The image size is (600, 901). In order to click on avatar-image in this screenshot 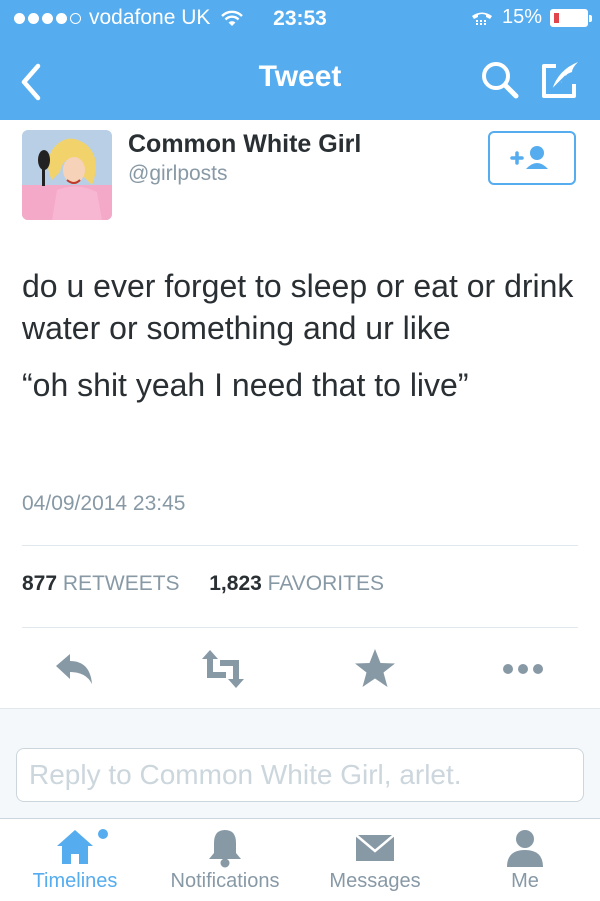, I will do `click(67, 175)`.